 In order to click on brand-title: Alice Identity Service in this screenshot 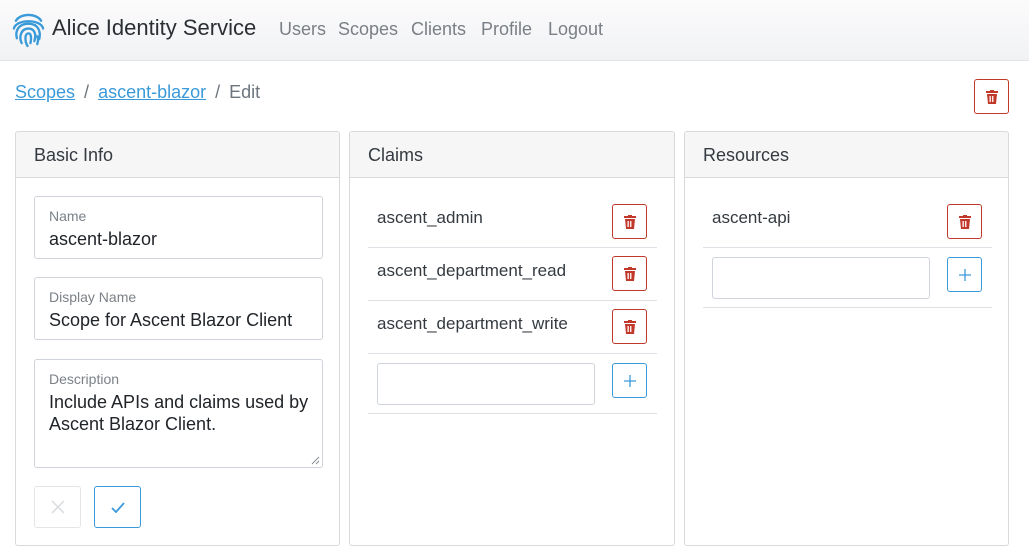, I will do `click(154, 28)`.